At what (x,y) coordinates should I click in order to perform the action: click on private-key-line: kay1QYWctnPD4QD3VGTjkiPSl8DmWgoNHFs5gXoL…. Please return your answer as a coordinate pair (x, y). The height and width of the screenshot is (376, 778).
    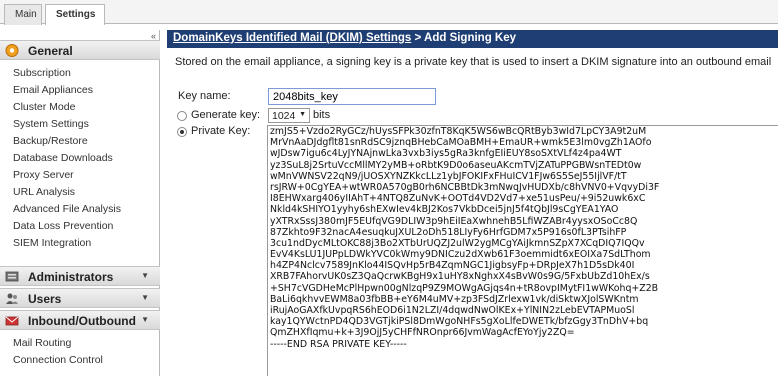
    Looking at the image, I should click on (459, 322).